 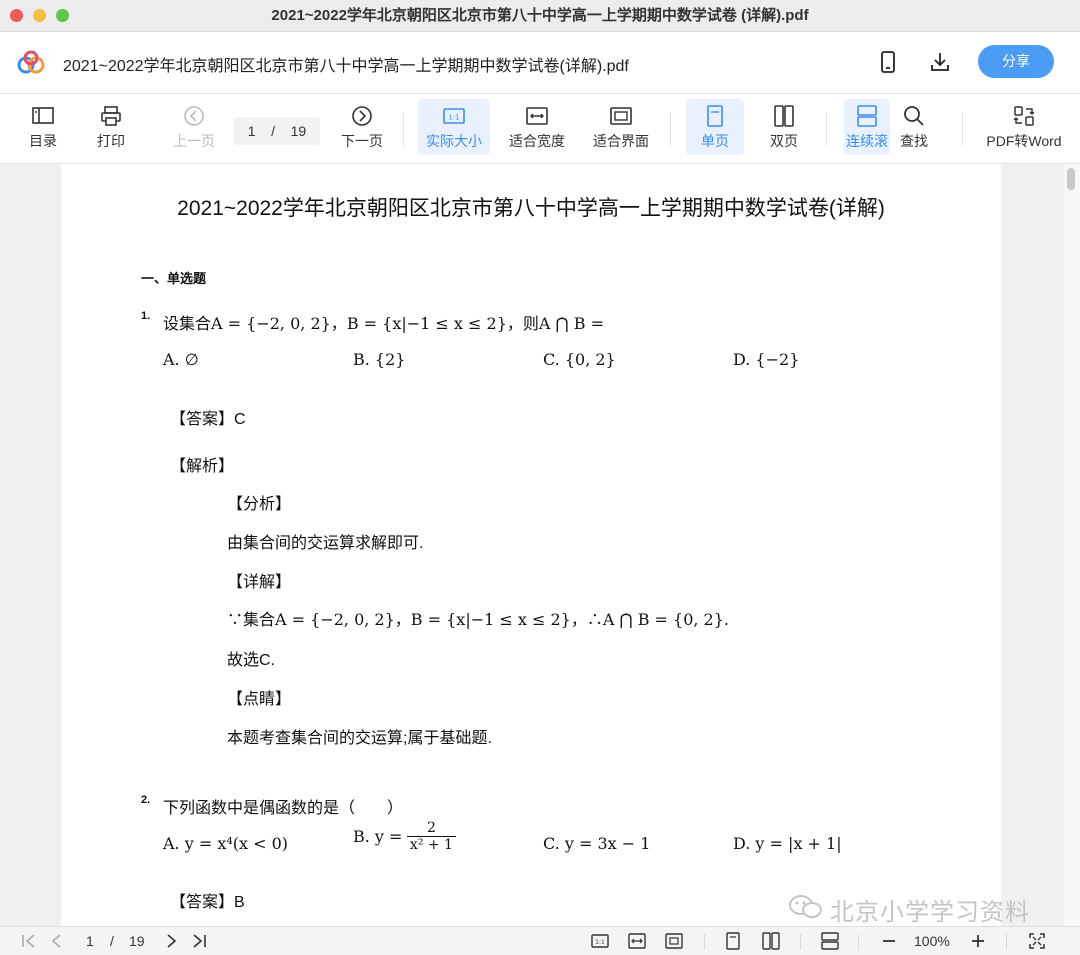 I want to click on bottom-page-current: 1, so click(x=90, y=941).